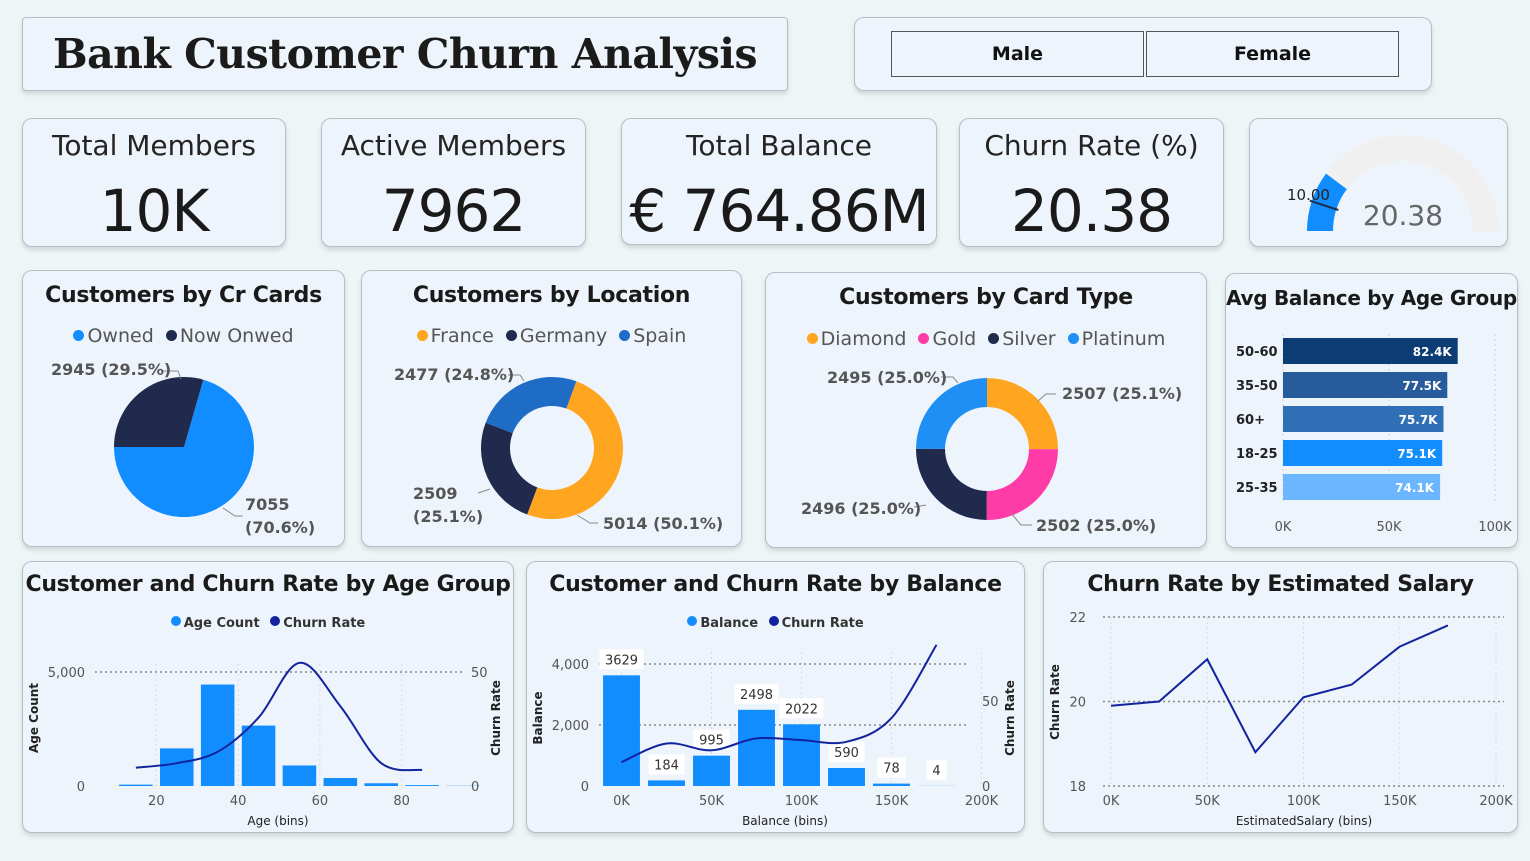  I want to click on x-tick-label: 150K, so click(1400, 801).